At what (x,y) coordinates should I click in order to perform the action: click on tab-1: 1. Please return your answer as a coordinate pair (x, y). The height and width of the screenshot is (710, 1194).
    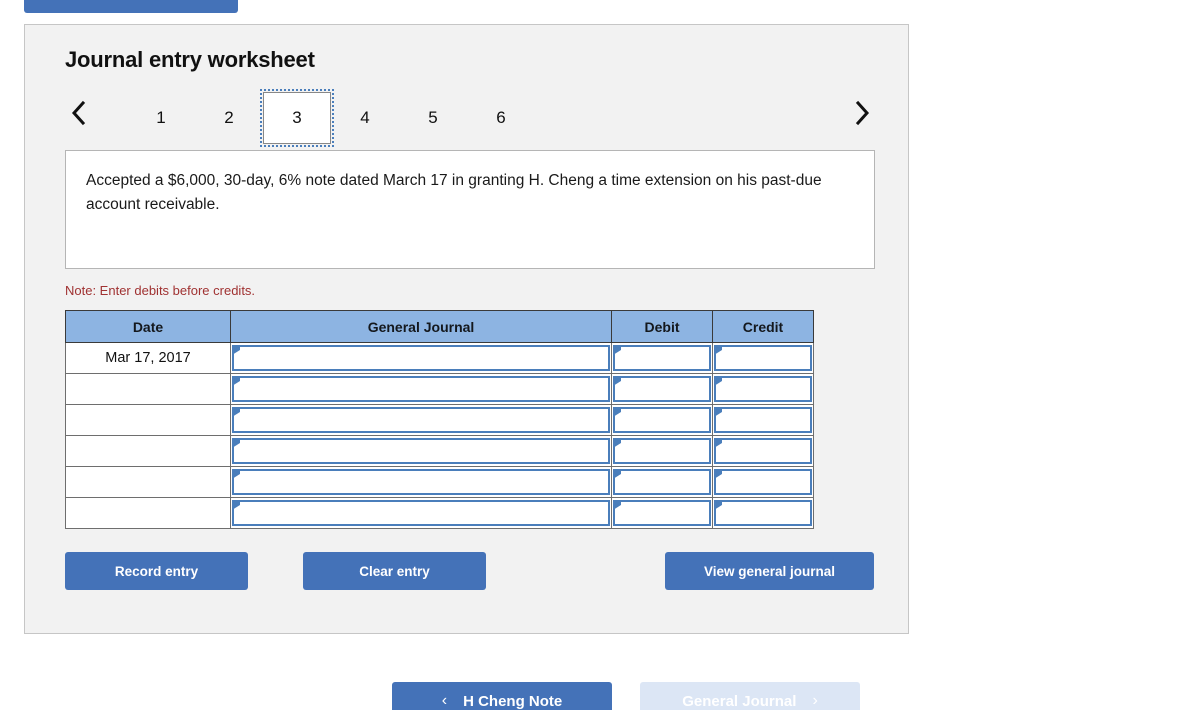
    Looking at the image, I should click on (161, 118).